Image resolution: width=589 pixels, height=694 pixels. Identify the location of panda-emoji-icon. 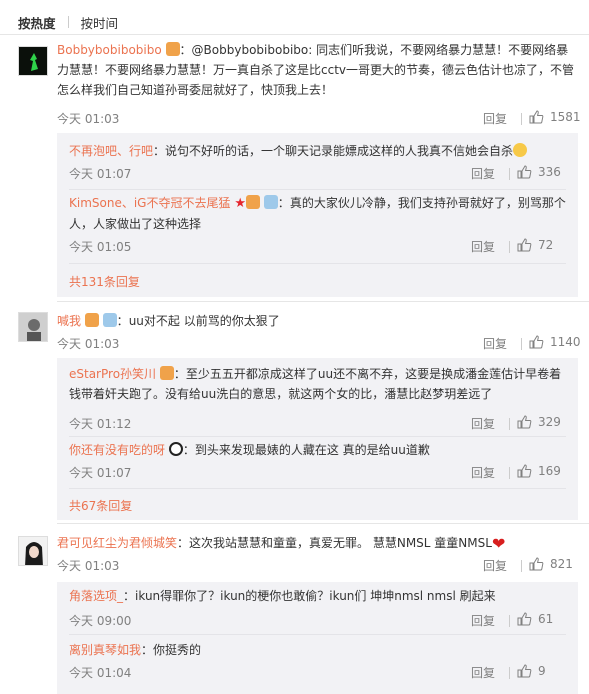
(175, 449).